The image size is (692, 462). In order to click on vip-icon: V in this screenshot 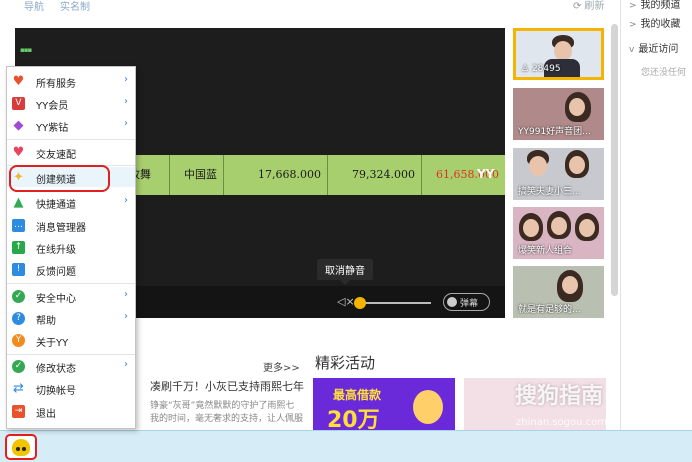, I will do `click(18, 103)`.